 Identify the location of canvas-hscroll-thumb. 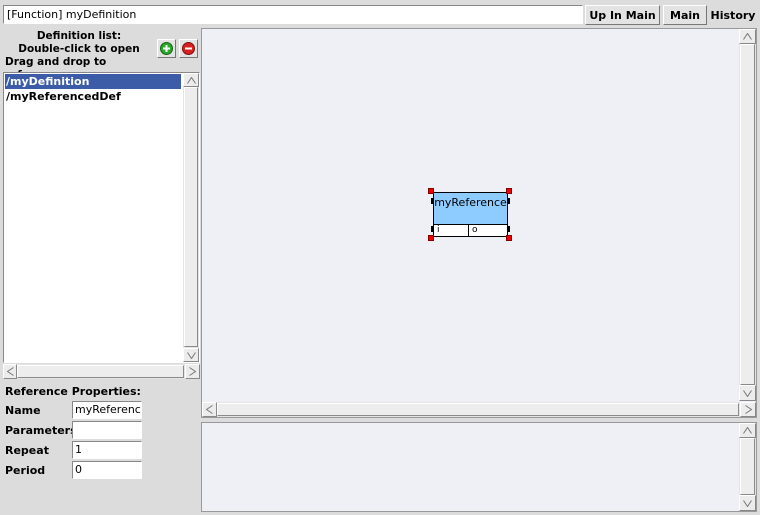
(478, 409).